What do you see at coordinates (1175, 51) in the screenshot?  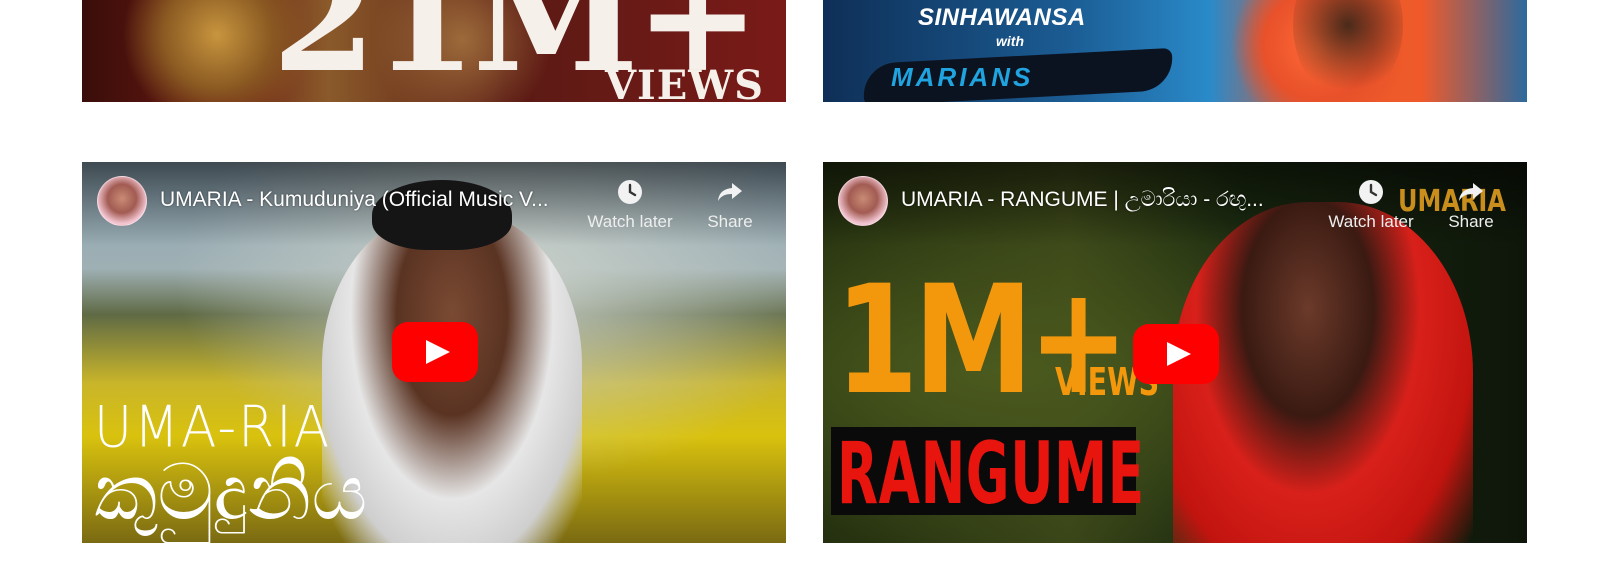 I see `video-thumbnail-top-right: SINHAWANSA with MARIANS` at bounding box center [1175, 51].